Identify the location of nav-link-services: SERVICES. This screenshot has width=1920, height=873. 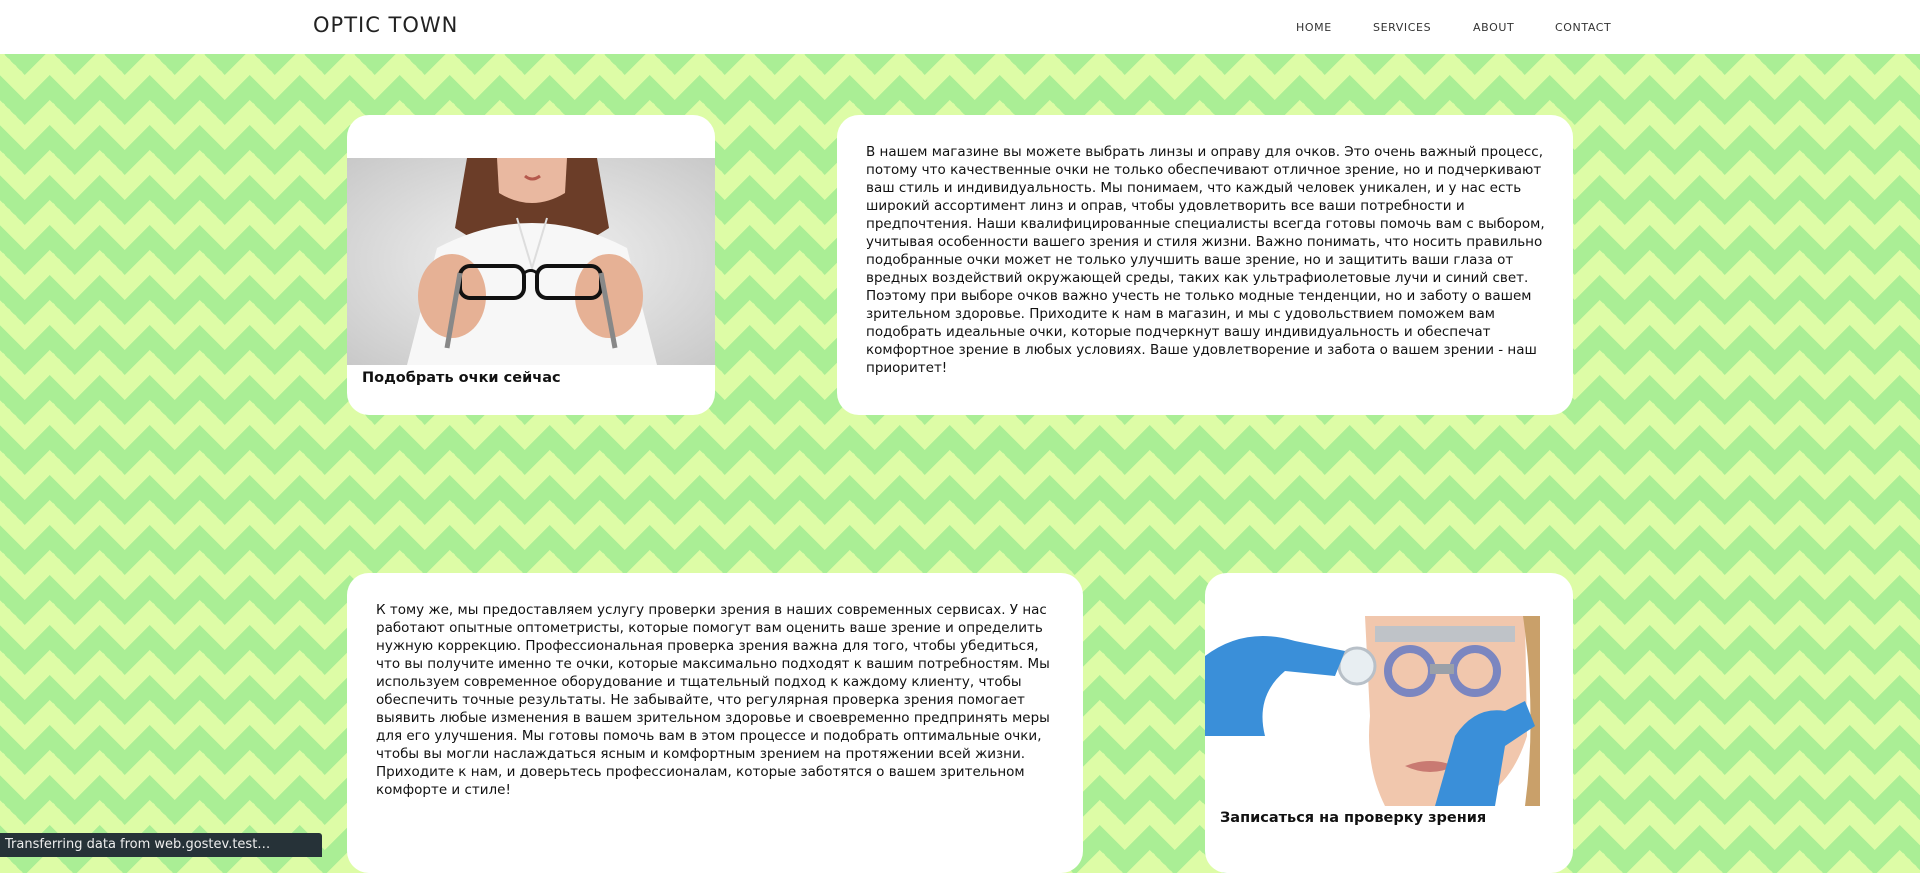
(1402, 27).